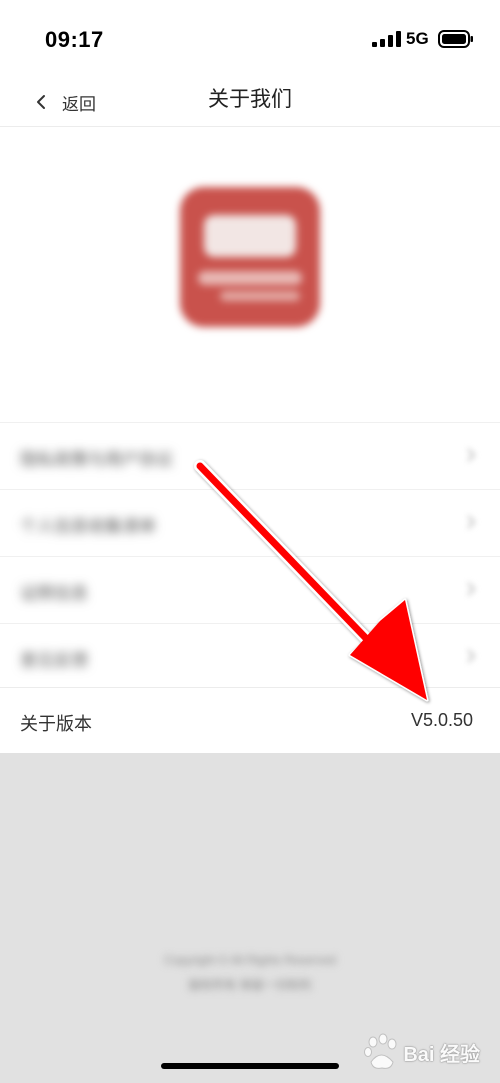  I want to click on menu-item-label: 证照信息, so click(54, 593).